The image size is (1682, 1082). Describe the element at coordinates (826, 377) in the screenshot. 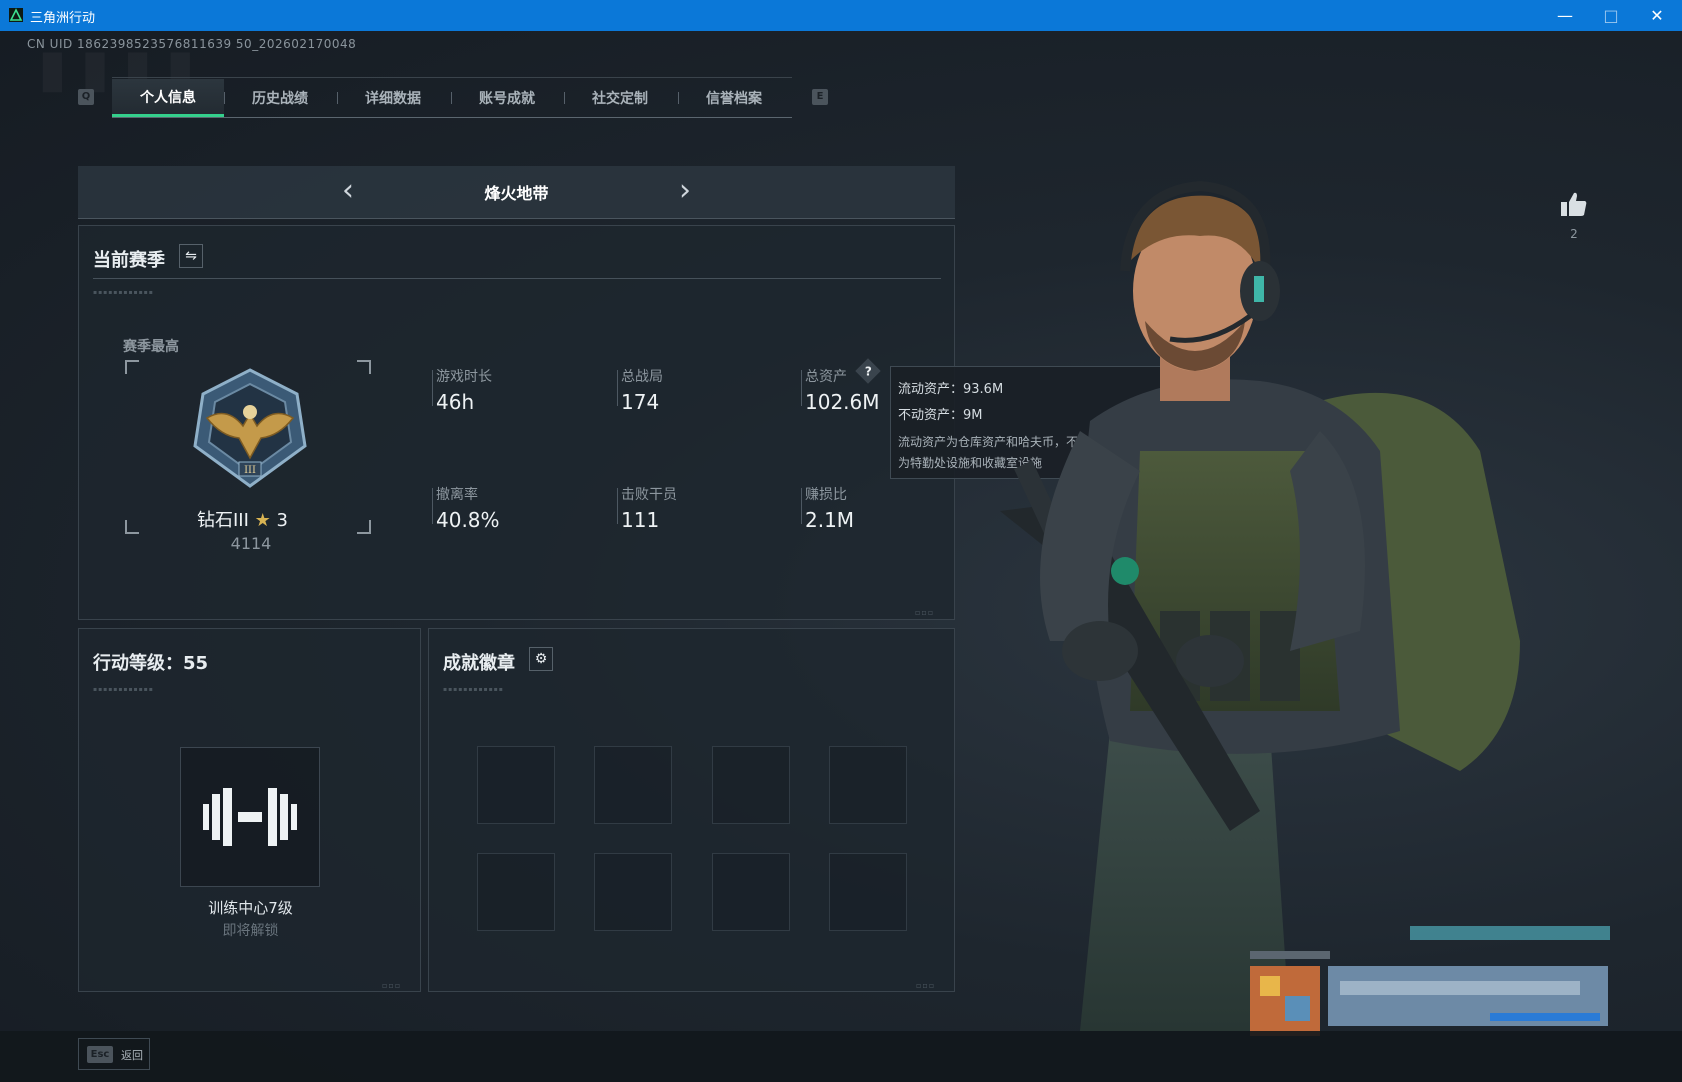

I see `stat-assets-label: 总资产` at that location.